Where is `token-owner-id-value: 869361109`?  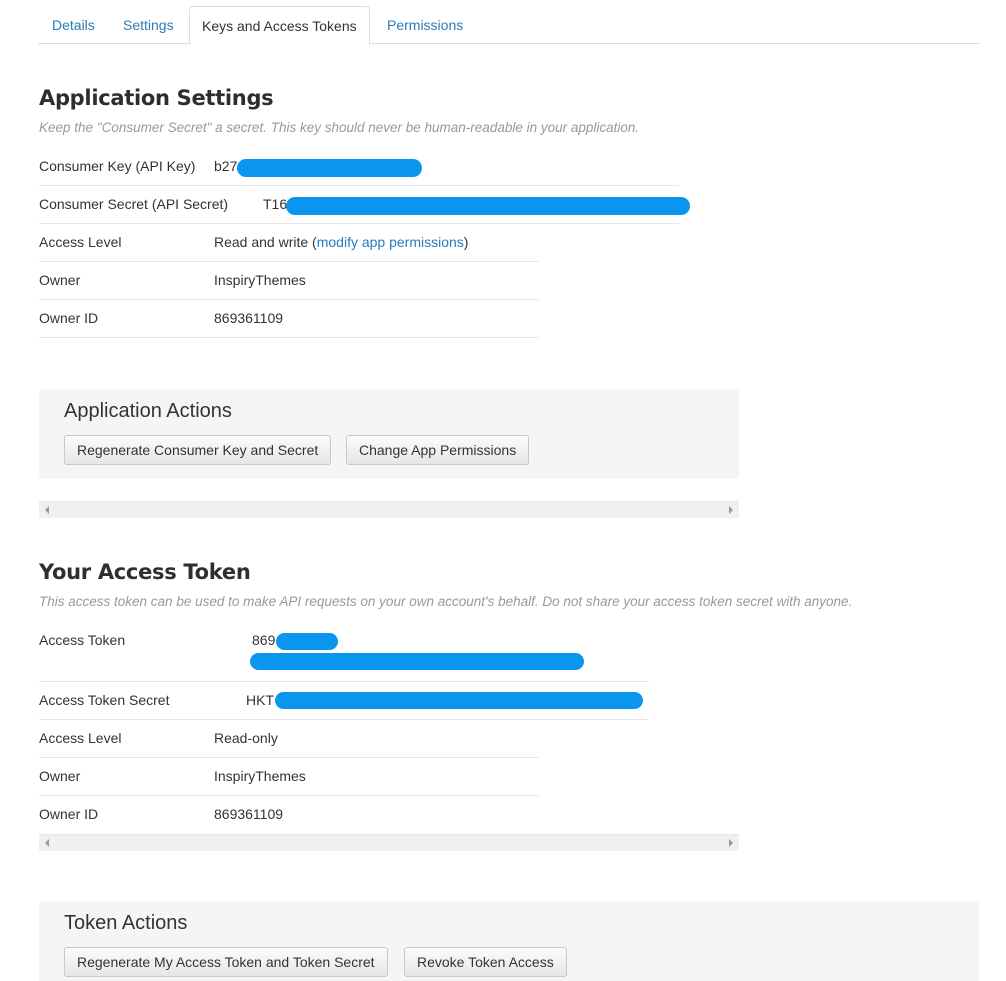
token-owner-id-value: 869361109 is located at coordinates (249, 814).